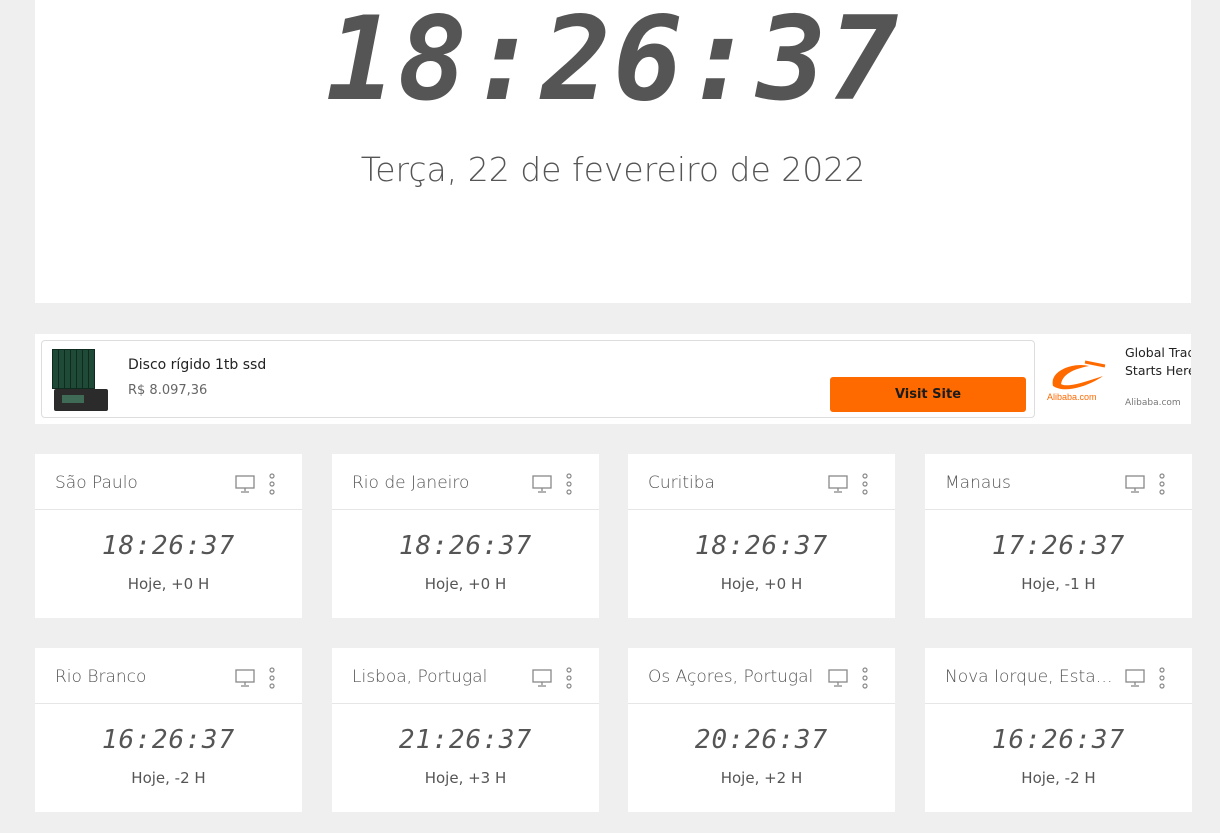 The width and height of the screenshot is (1220, 833). What do you see at coordinates (74, 369) in the screenshot?
I see `ssd-stack-image` at bounding box center [74, 369].